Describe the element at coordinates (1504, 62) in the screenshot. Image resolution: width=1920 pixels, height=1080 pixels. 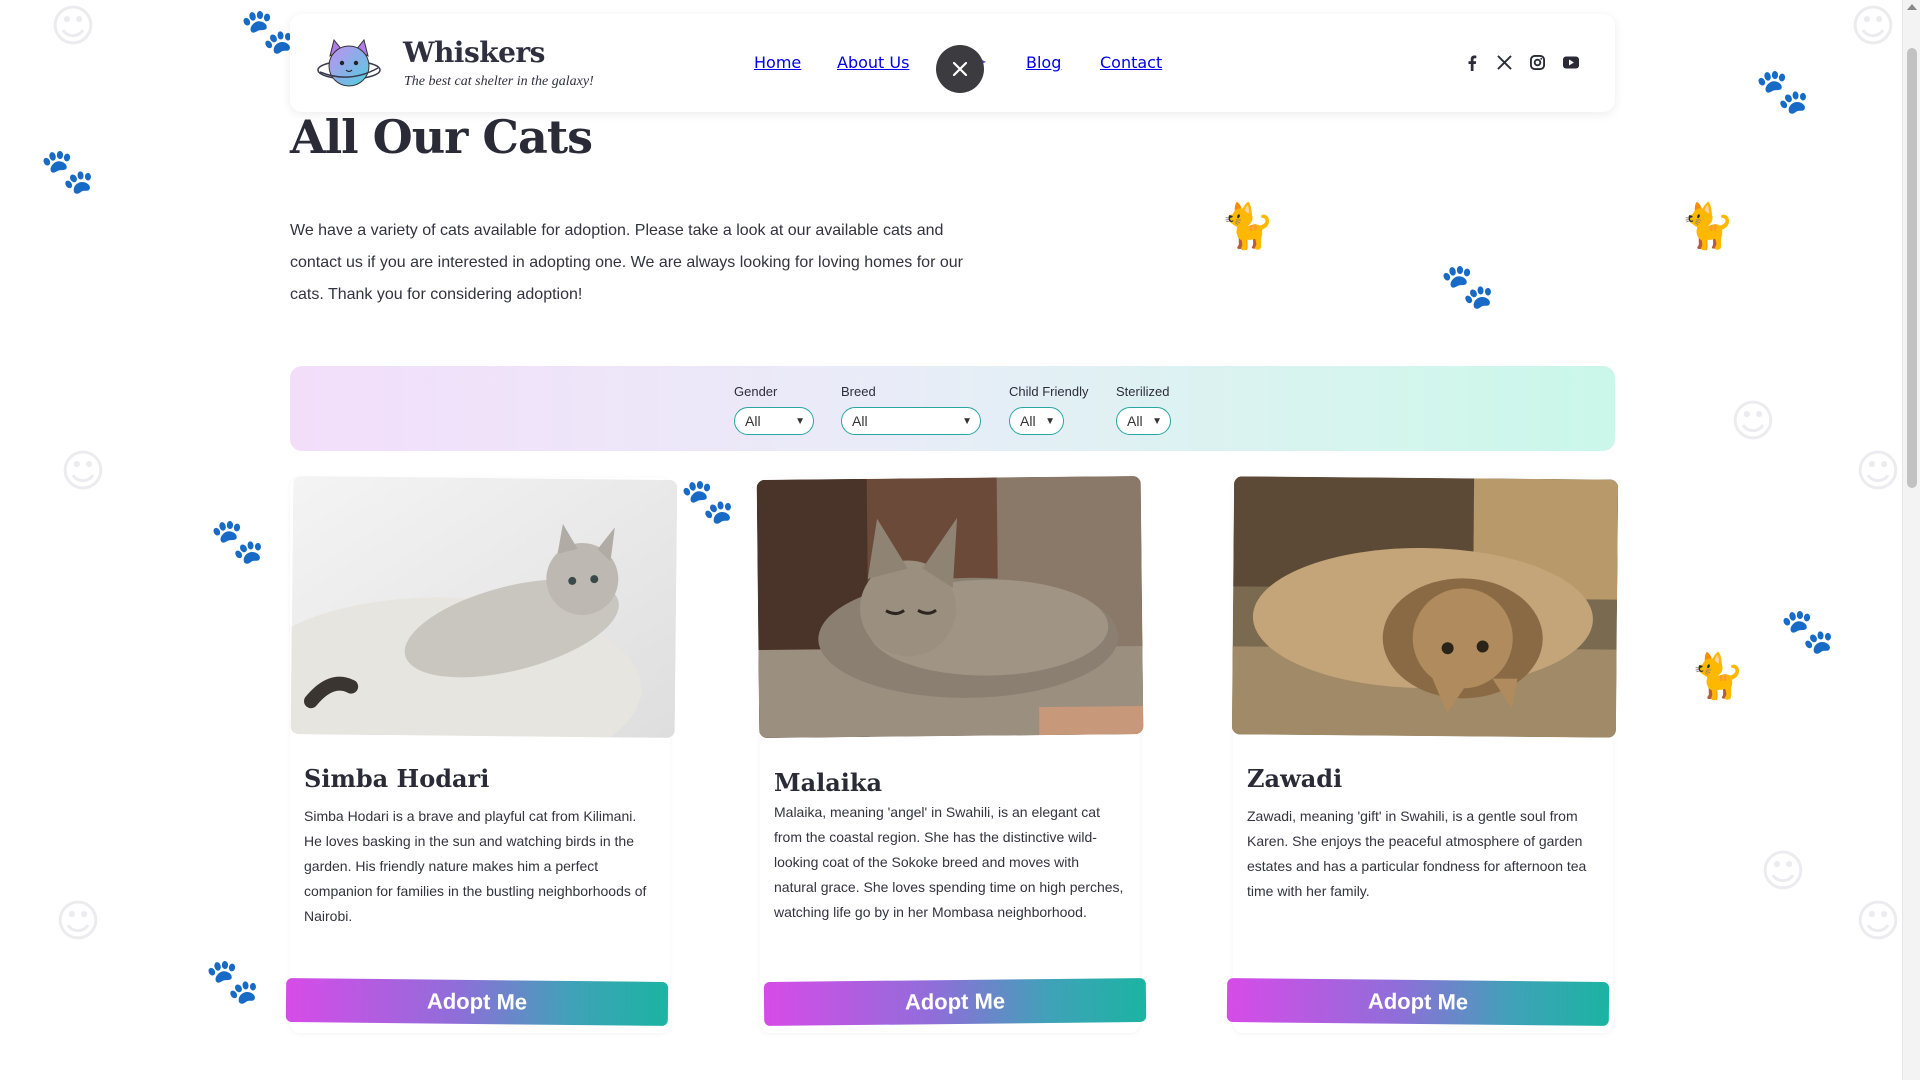
I see `x-icon` at that location.